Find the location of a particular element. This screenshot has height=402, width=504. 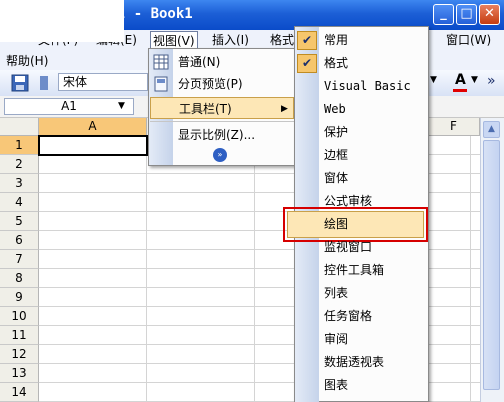

submenu-item-web: Web is located at coordinates (374, 109).